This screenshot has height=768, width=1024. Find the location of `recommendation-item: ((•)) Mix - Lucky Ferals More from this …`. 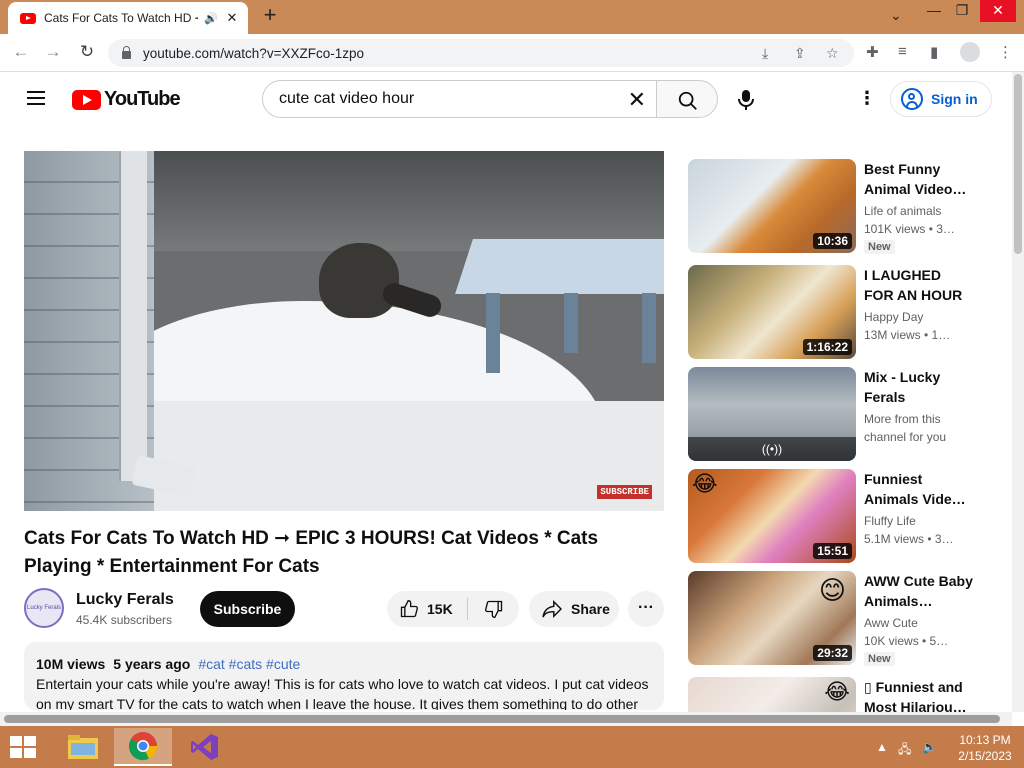

recommendation-item: ((•)) Mix - Lucky Ferals More from this … is located at coordinates (838, 414).